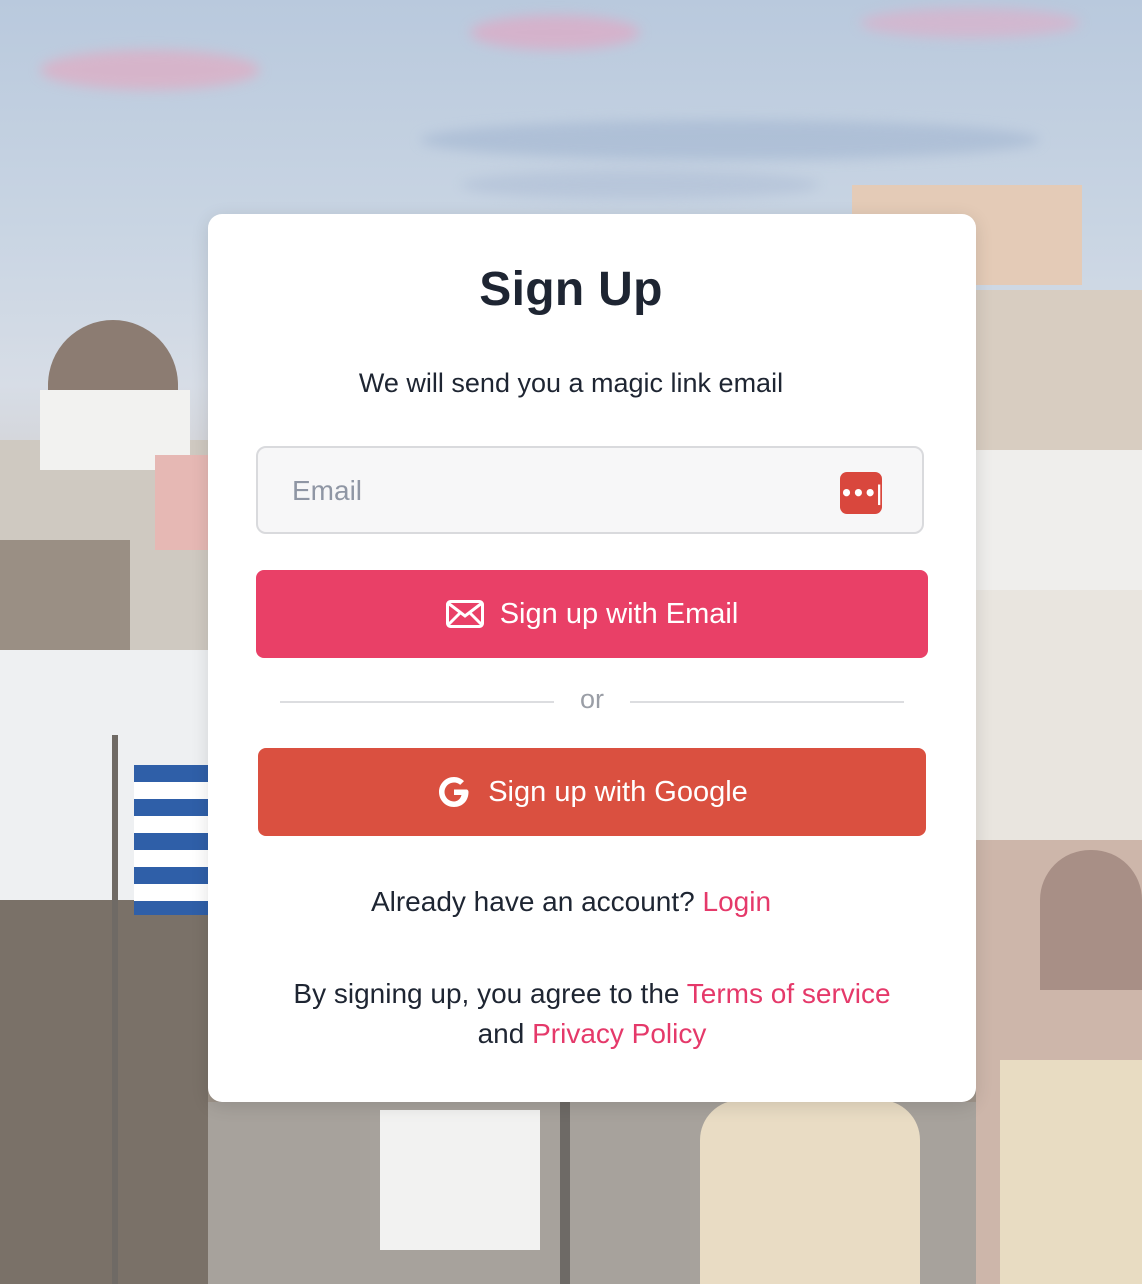 Image resolution: width=1142 pixels, height=1284 pixels. Describe the element at coordinates (571, 383) in the screenshot. I see `subtitle: We will send you a magic link email` at that location.